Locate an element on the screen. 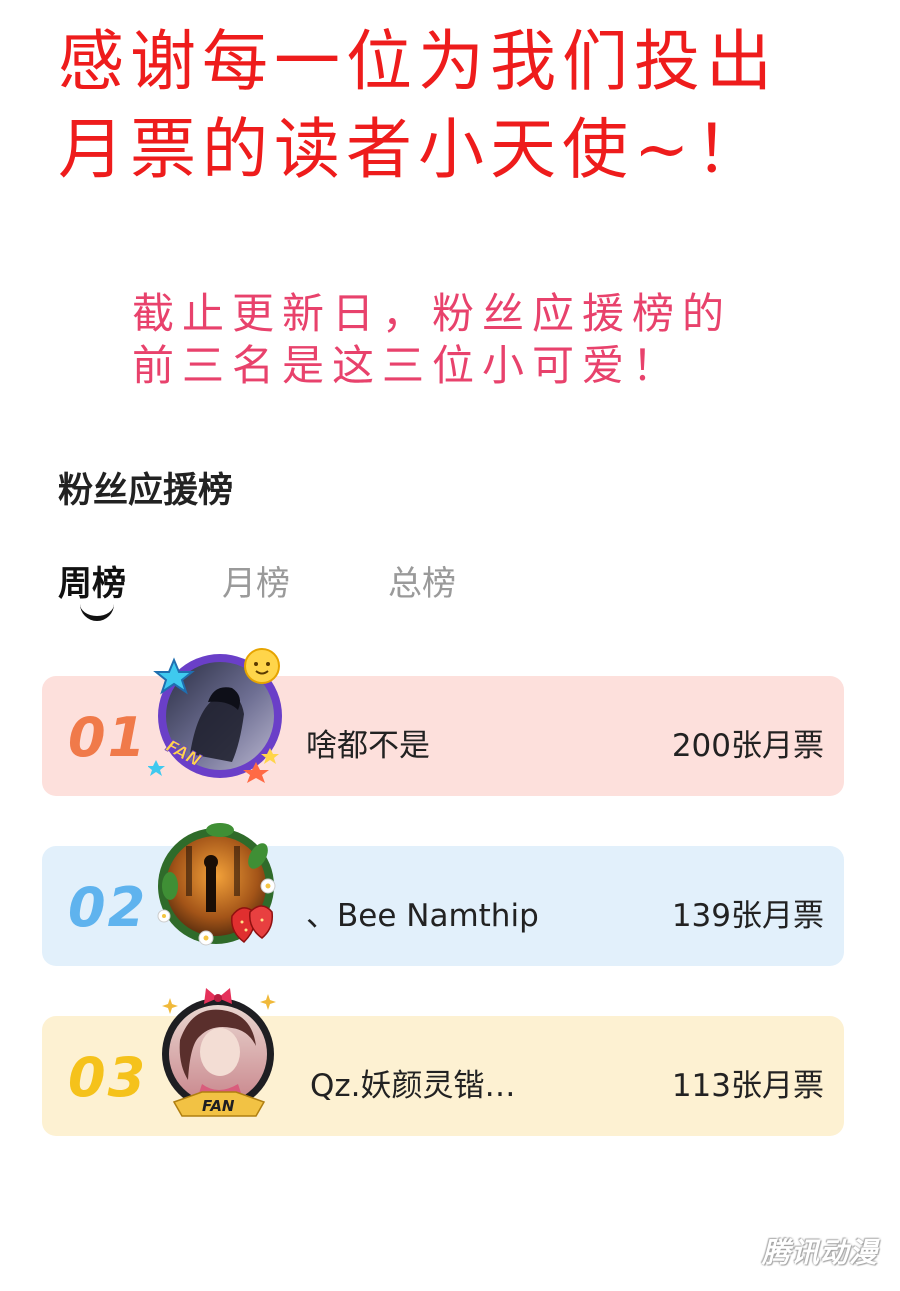 This screenshot has height=1291, width=900. headline-line-2: 月票的读者小天使~！ is located at coordinates (413, 149).